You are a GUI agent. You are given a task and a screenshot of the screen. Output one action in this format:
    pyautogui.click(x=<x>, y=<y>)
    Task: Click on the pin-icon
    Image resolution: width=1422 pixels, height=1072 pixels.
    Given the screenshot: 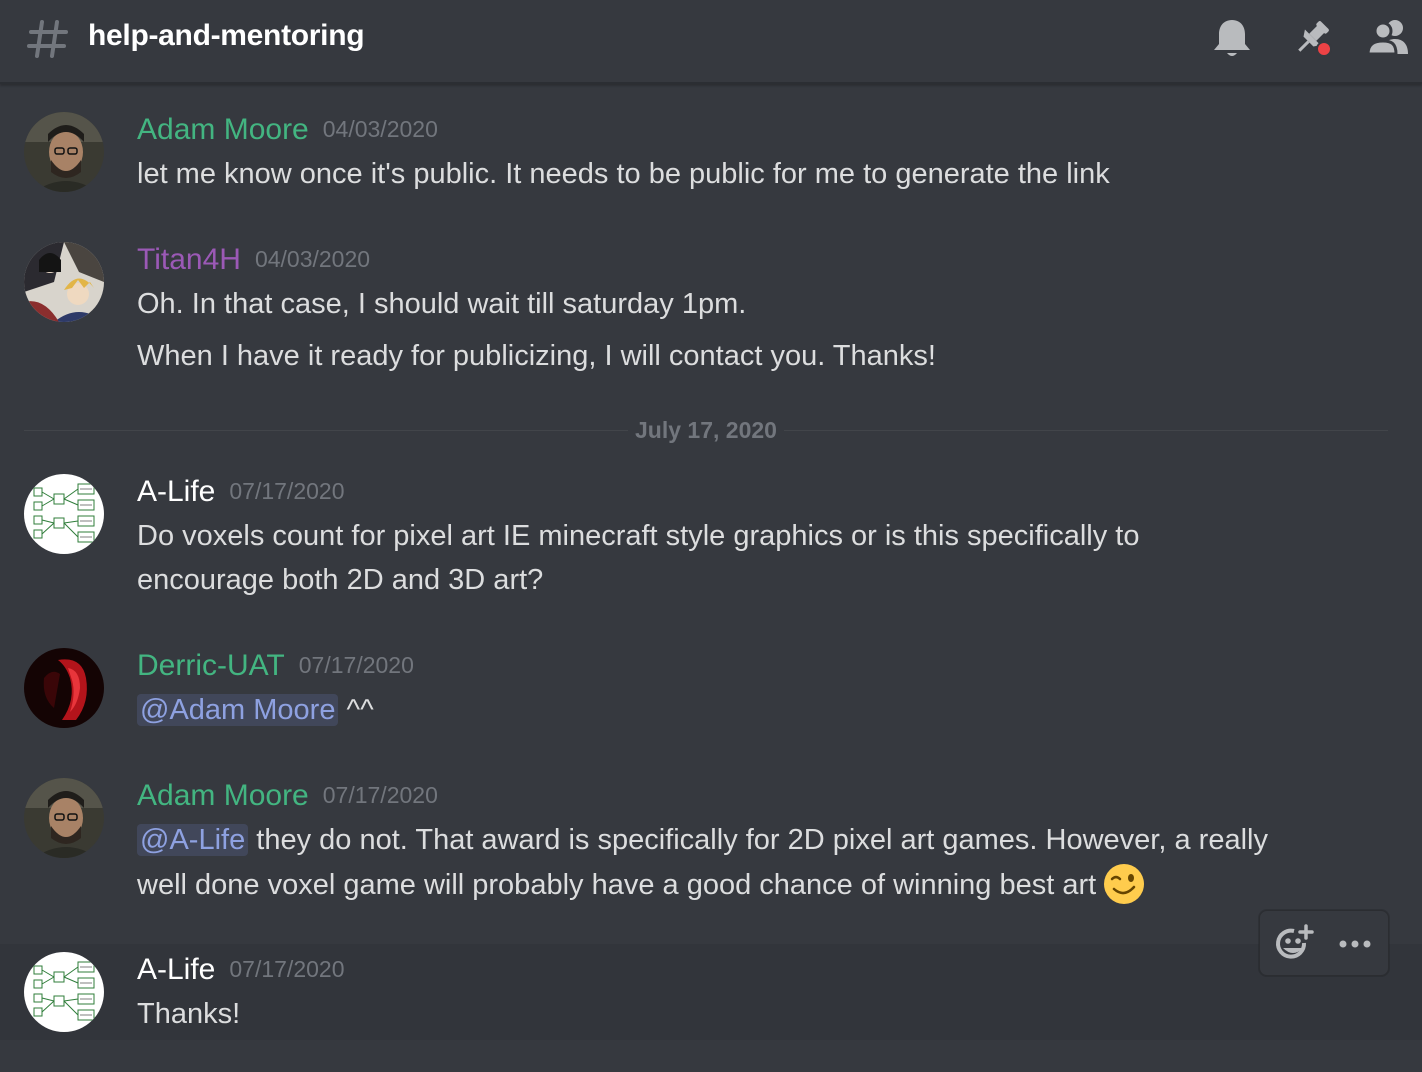 What is the action you would take?
    pyautogui.click(x=1312, y=38)
    